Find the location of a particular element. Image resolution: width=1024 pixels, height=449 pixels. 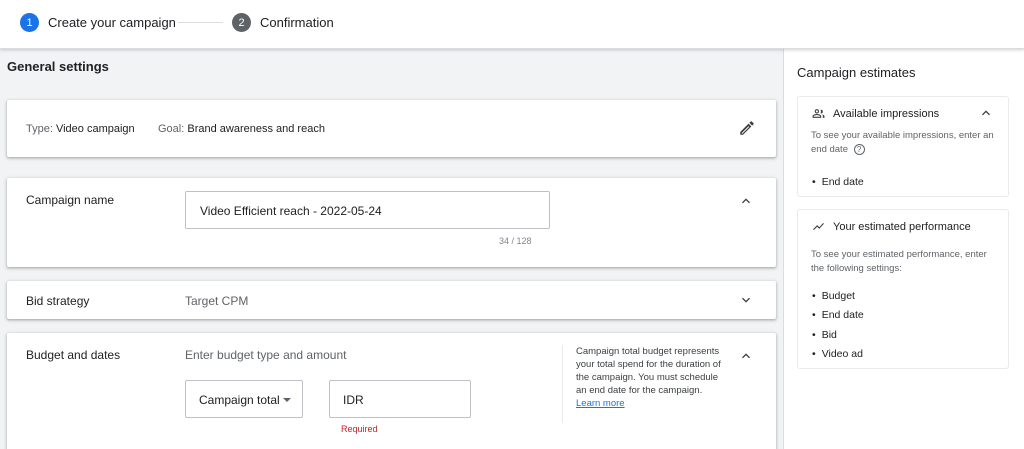

people-icon is located at coordinates (818, 113).